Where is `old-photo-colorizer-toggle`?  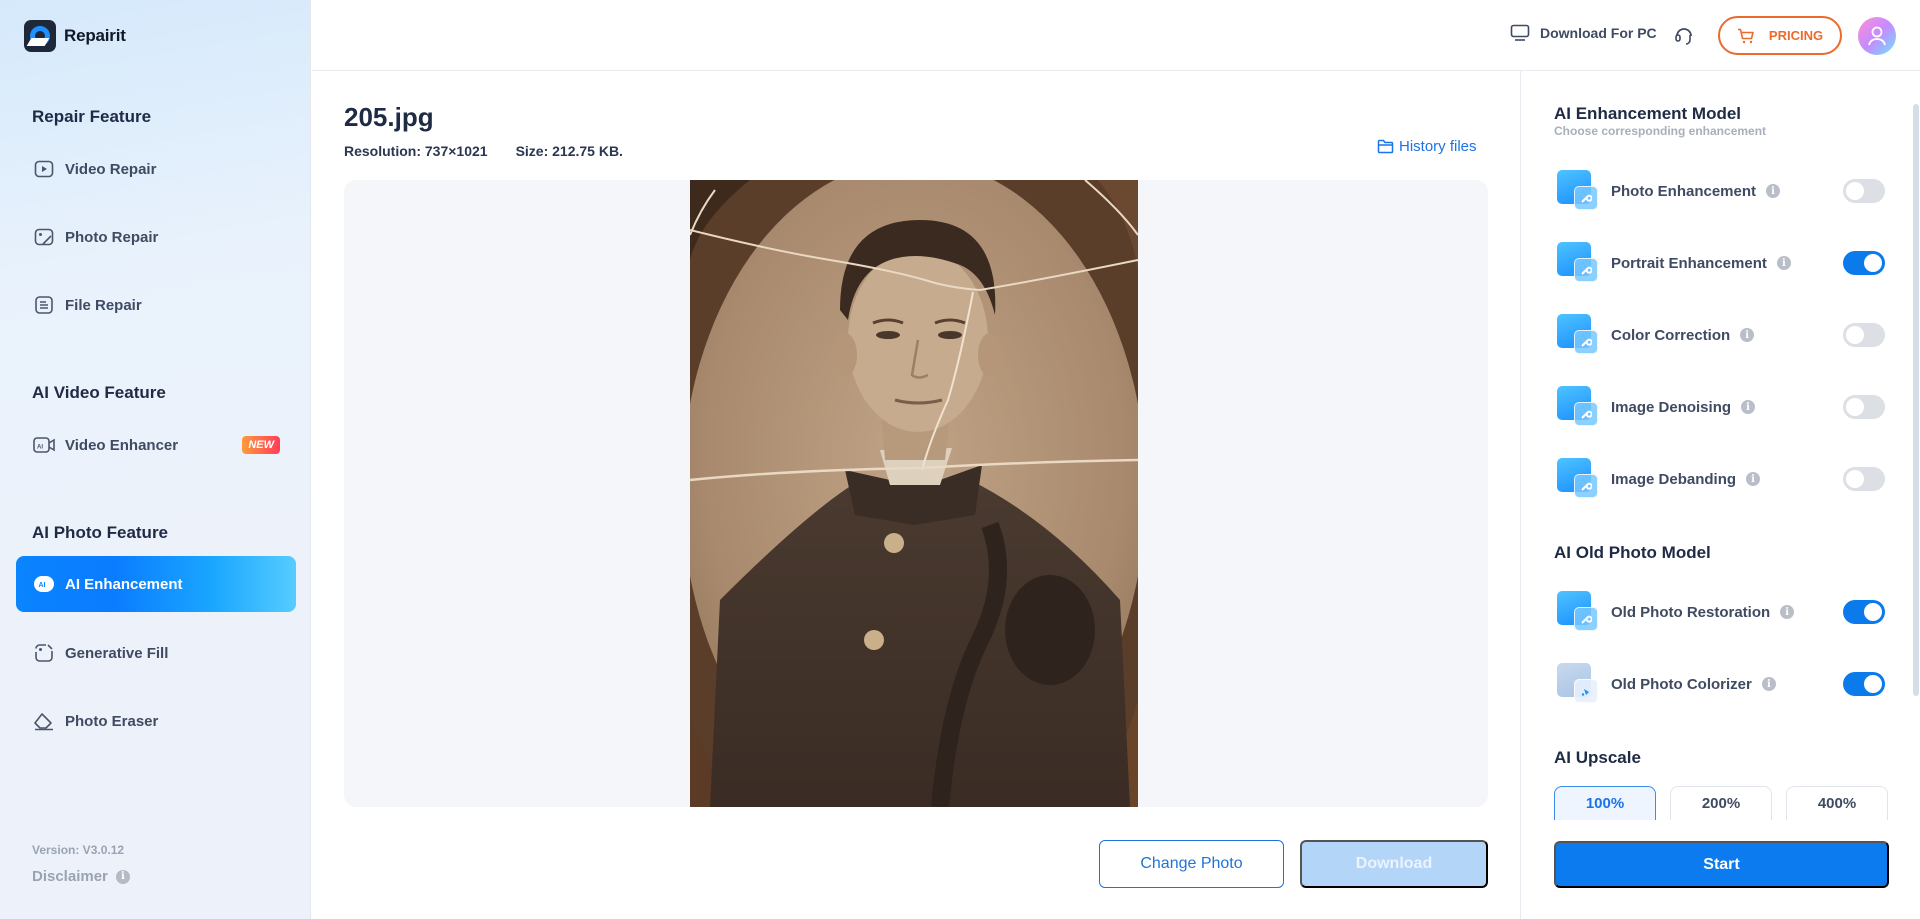 old-photo-colorizer-toggle is located at coordinates (1864, 684).